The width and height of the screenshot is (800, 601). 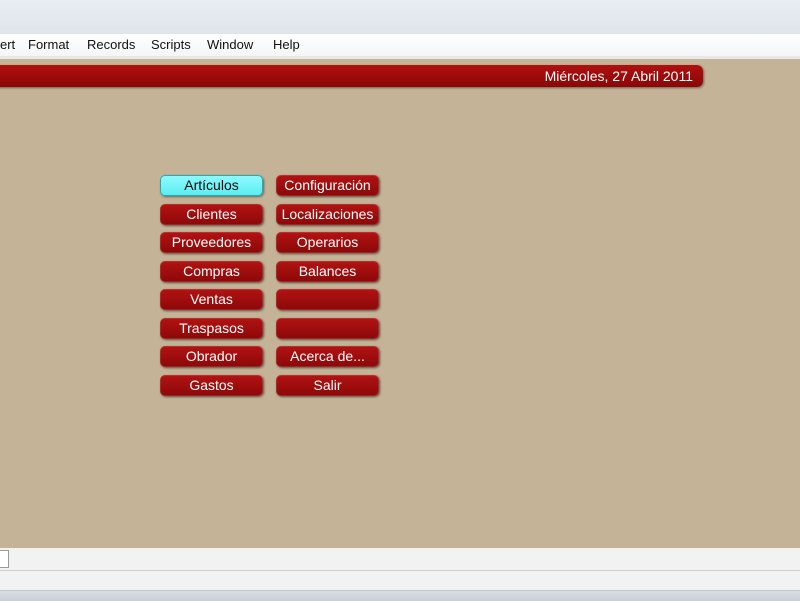 I want to click on balances-button: Balances, so click(x=327, y=271).